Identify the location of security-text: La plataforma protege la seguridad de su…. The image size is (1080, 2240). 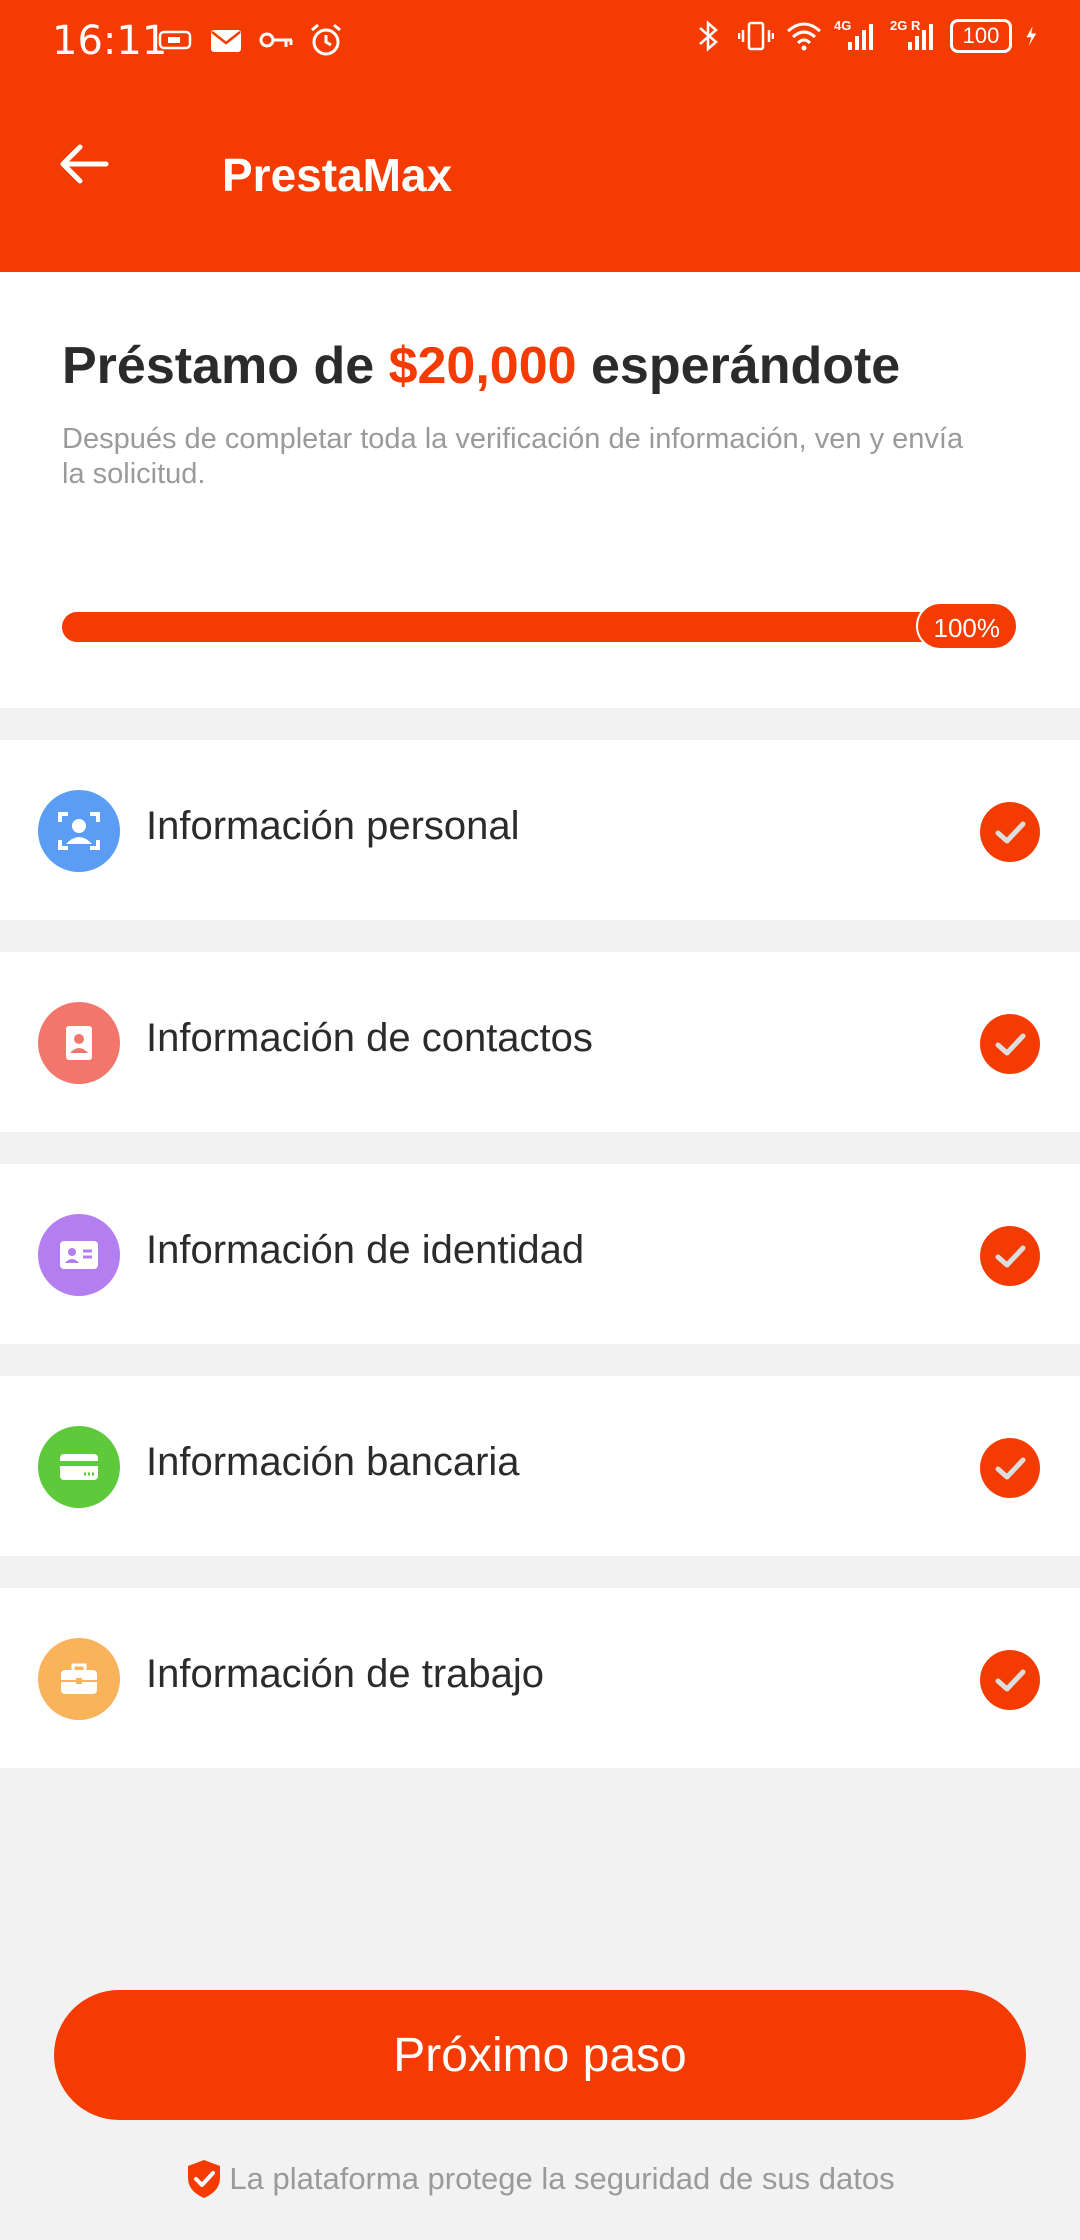
(562, 2178).